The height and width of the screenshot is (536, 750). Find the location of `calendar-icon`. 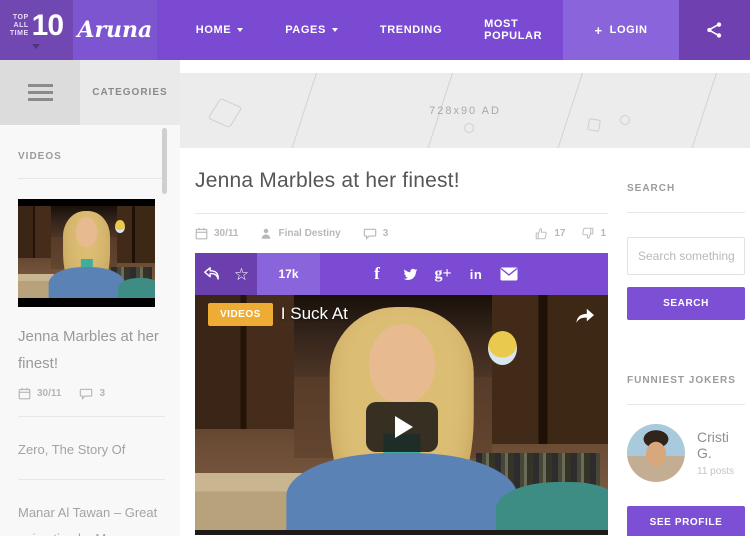

calendar-icon is located at coordinates (24, 393).